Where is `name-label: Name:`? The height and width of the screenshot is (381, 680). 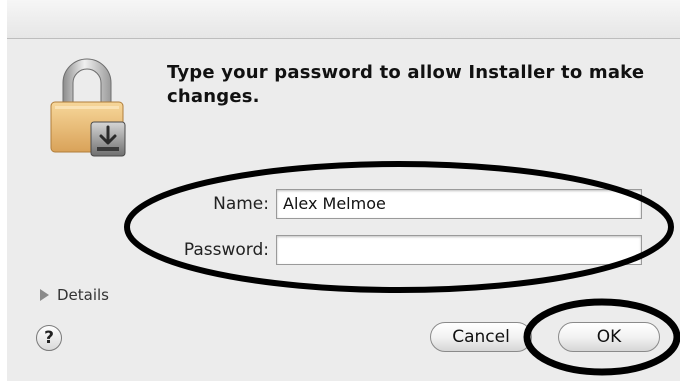
name-label: Name: is located at coordinates (241, 204).